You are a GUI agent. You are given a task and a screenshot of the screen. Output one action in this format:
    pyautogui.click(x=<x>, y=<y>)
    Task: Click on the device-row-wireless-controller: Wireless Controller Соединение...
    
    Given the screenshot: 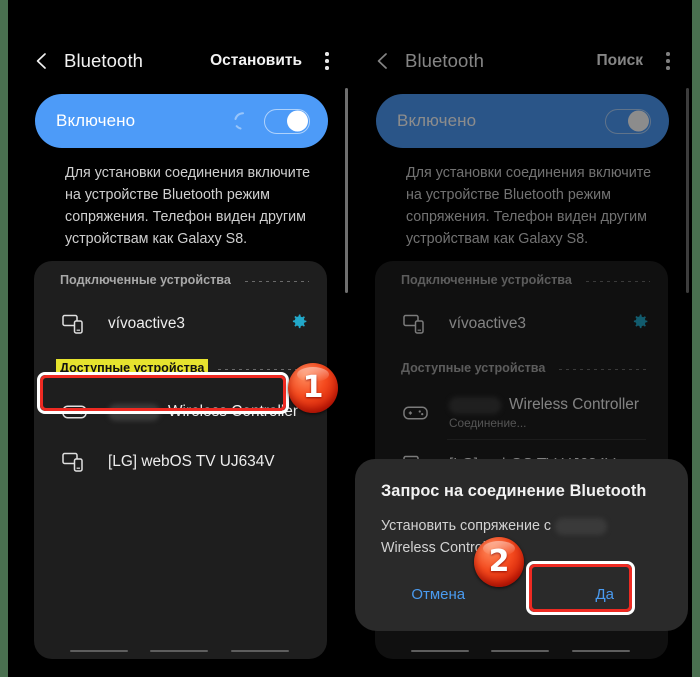 What is the action you would take?
    pyautogui.click(x=521, y=413)
    